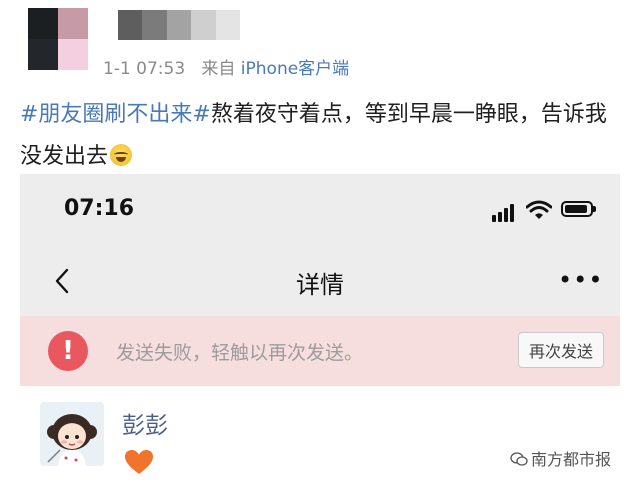 Image resolution: width=640 pixels, height=484 pixels. What do you see at coordinates (99, 208) in the screenshot?
I see `status-clock: 07:16` at bounding box center [99, 208].